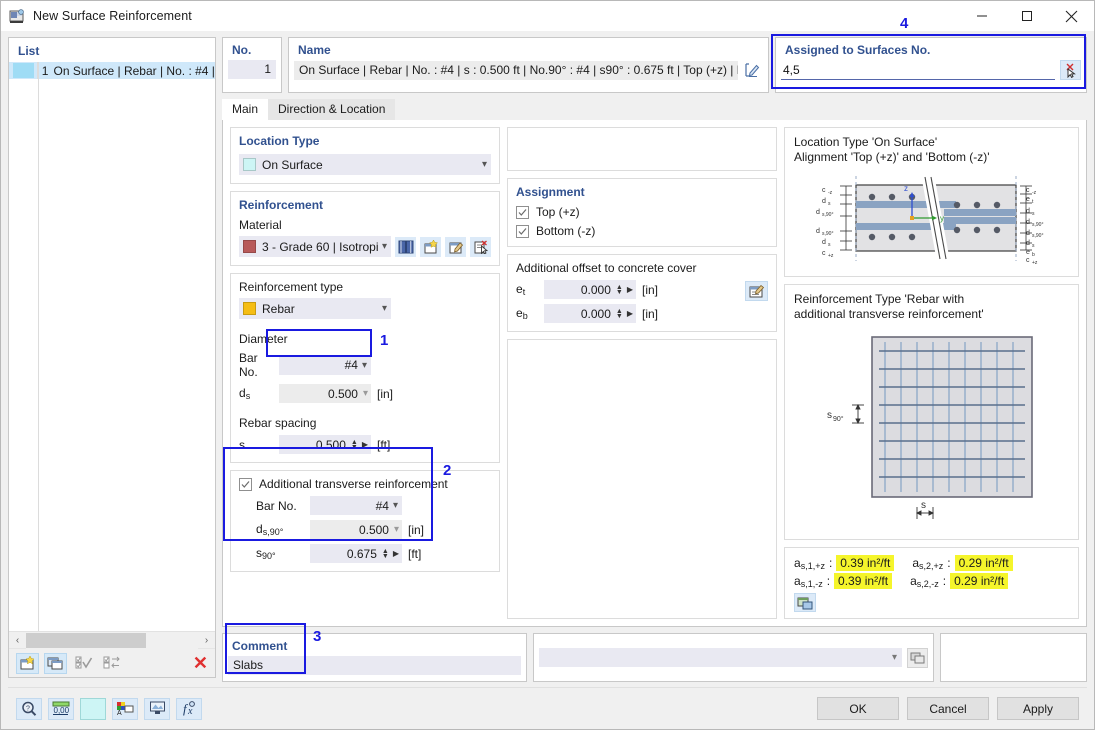 This screenshot has height=730, width=1095. Describe the element at coordinates (1033, 255) in the screenshot. I see `svg-text: b` at that location.